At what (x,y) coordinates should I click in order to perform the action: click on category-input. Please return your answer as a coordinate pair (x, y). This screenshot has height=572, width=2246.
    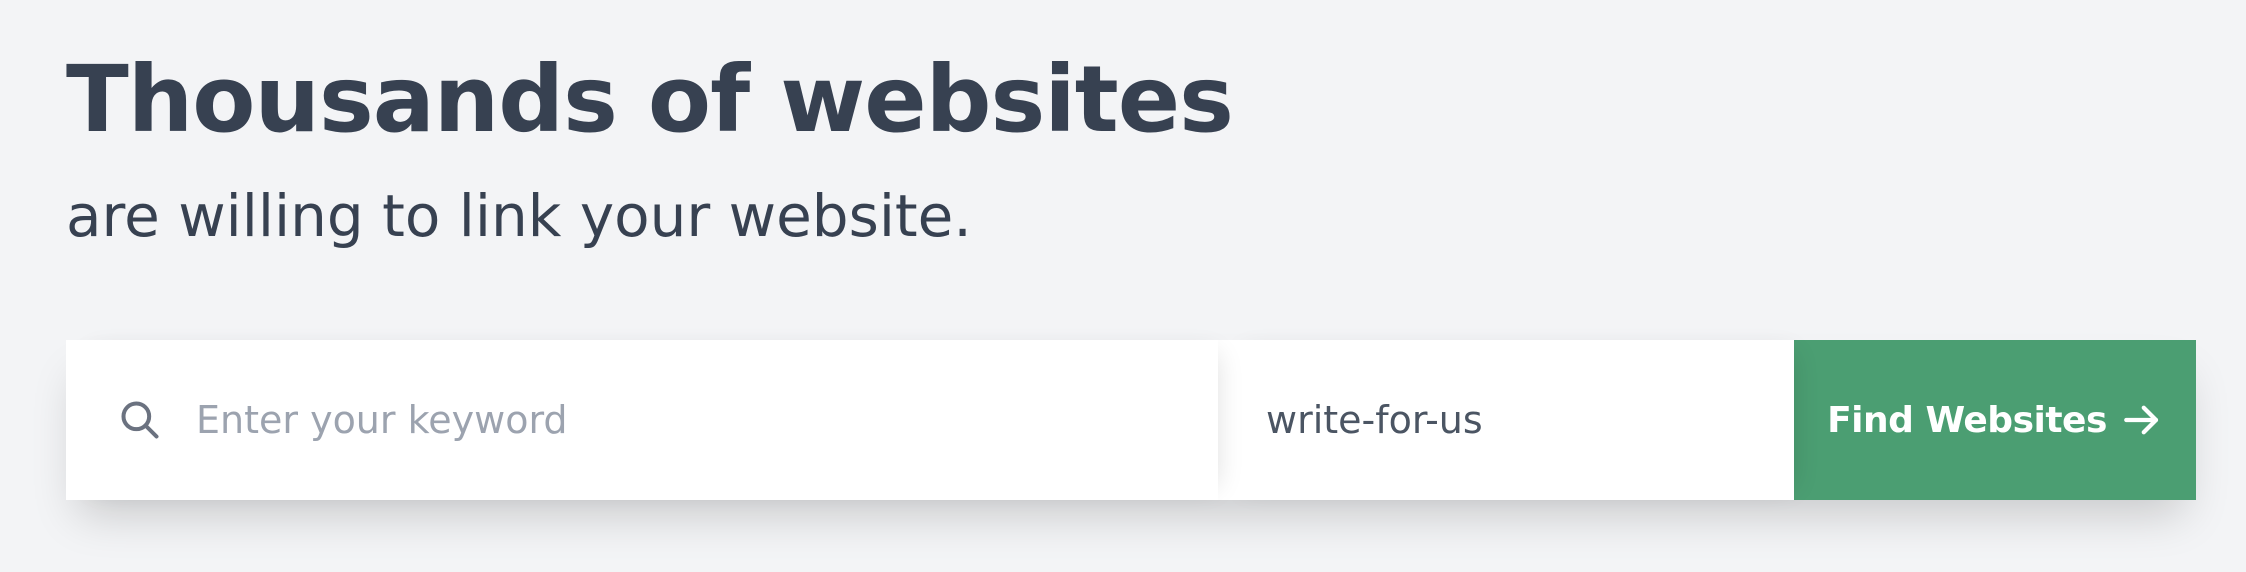
    Looking at the image, I should click on (1516, 420).